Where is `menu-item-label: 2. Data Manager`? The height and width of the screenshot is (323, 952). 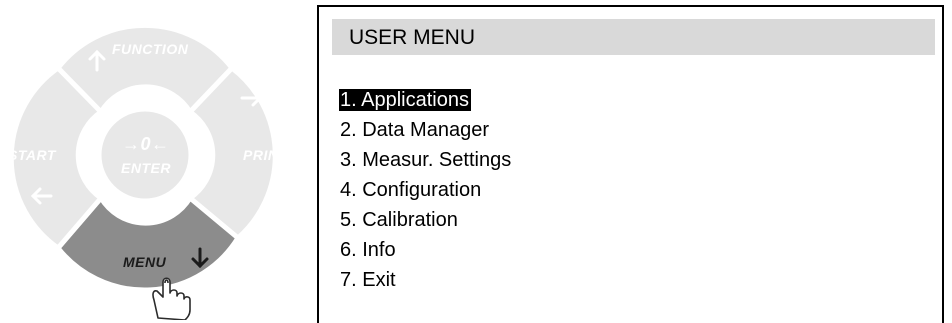 menu-item-label: 2. Data Manager is located at coordinates (414, 130).